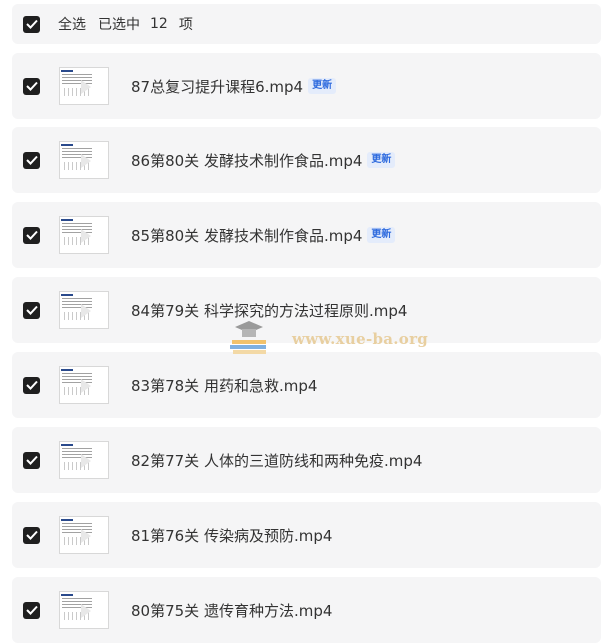  I want to click on file-row: 85第80关 发酵技术制作食品.mp4 更新, so click(306, 235).